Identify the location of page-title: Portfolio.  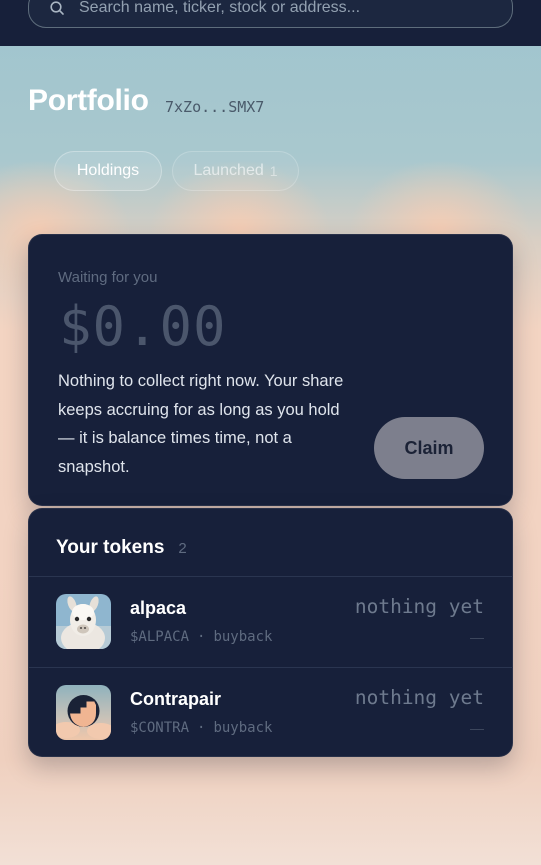
(88, 100).